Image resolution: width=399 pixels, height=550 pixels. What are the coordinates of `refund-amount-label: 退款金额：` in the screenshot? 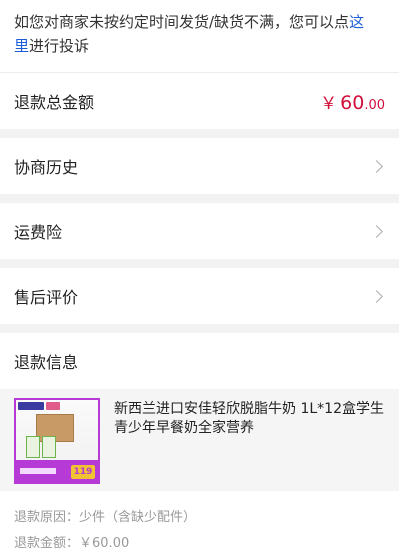 It's located at (47, 543).